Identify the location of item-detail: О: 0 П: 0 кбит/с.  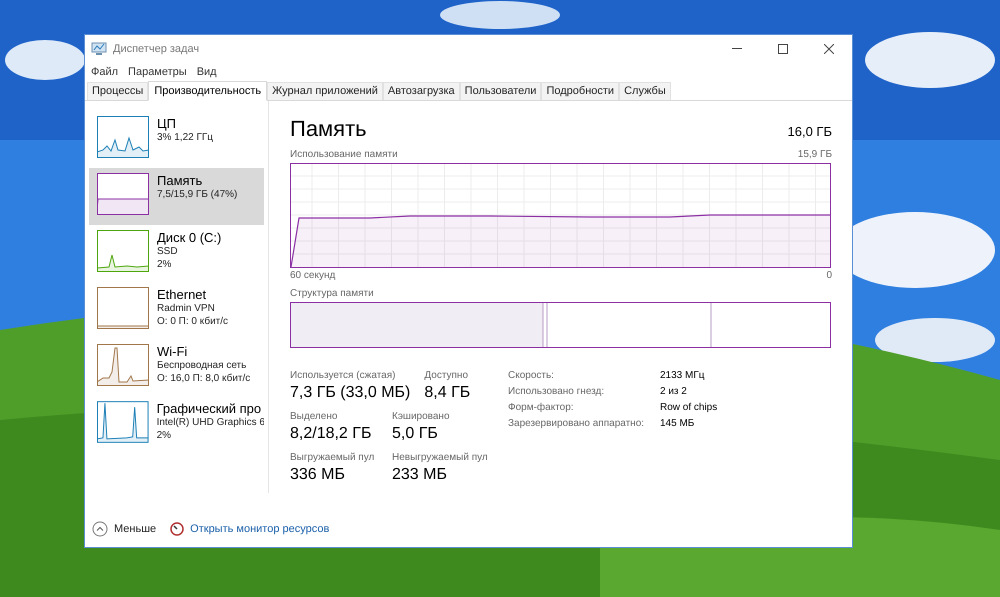
(192, 321).